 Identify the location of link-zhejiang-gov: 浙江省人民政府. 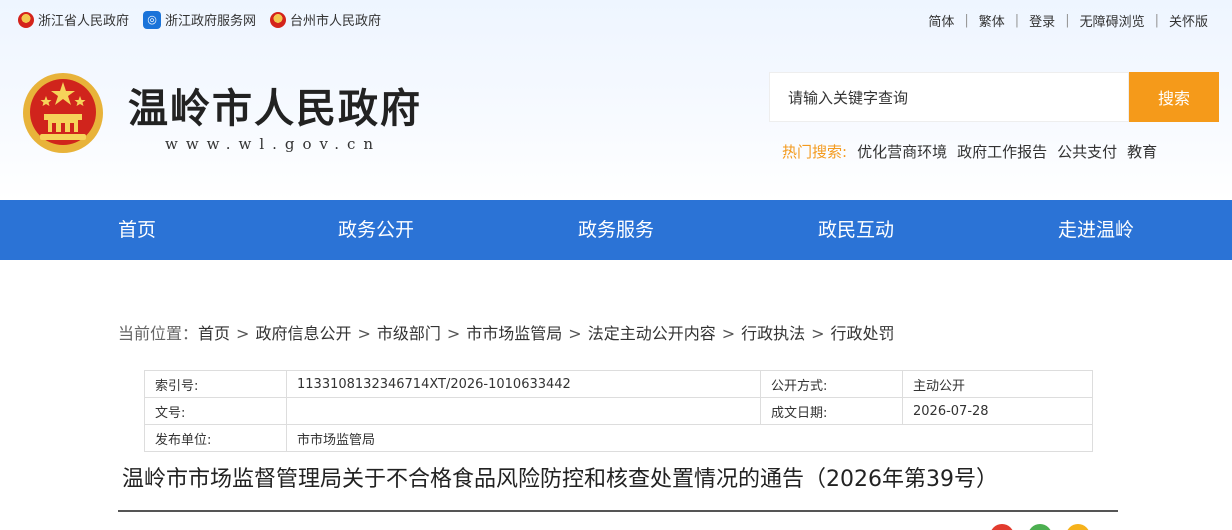
(73, 19).